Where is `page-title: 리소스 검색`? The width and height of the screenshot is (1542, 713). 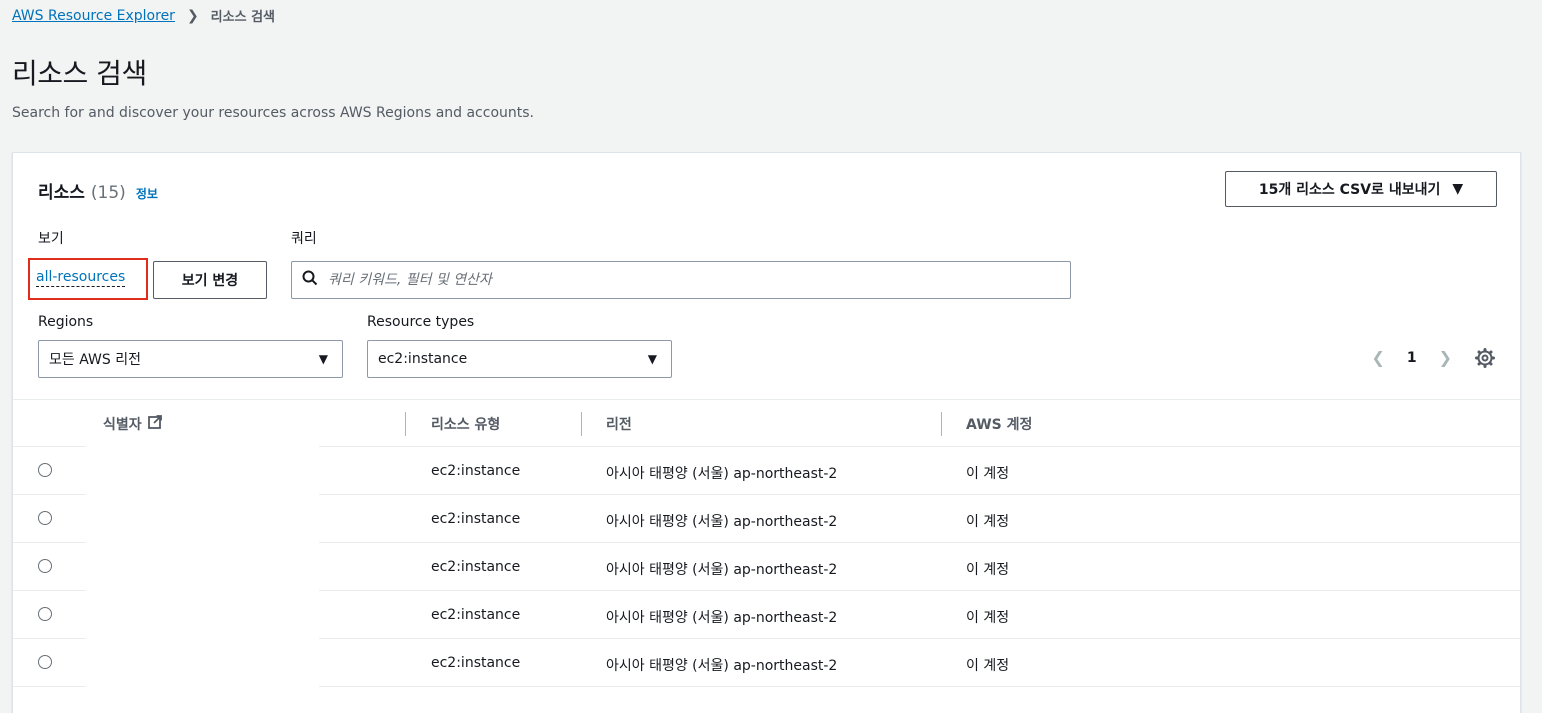
page-title: 리소스 검색 is located at coordinates (79, 73).